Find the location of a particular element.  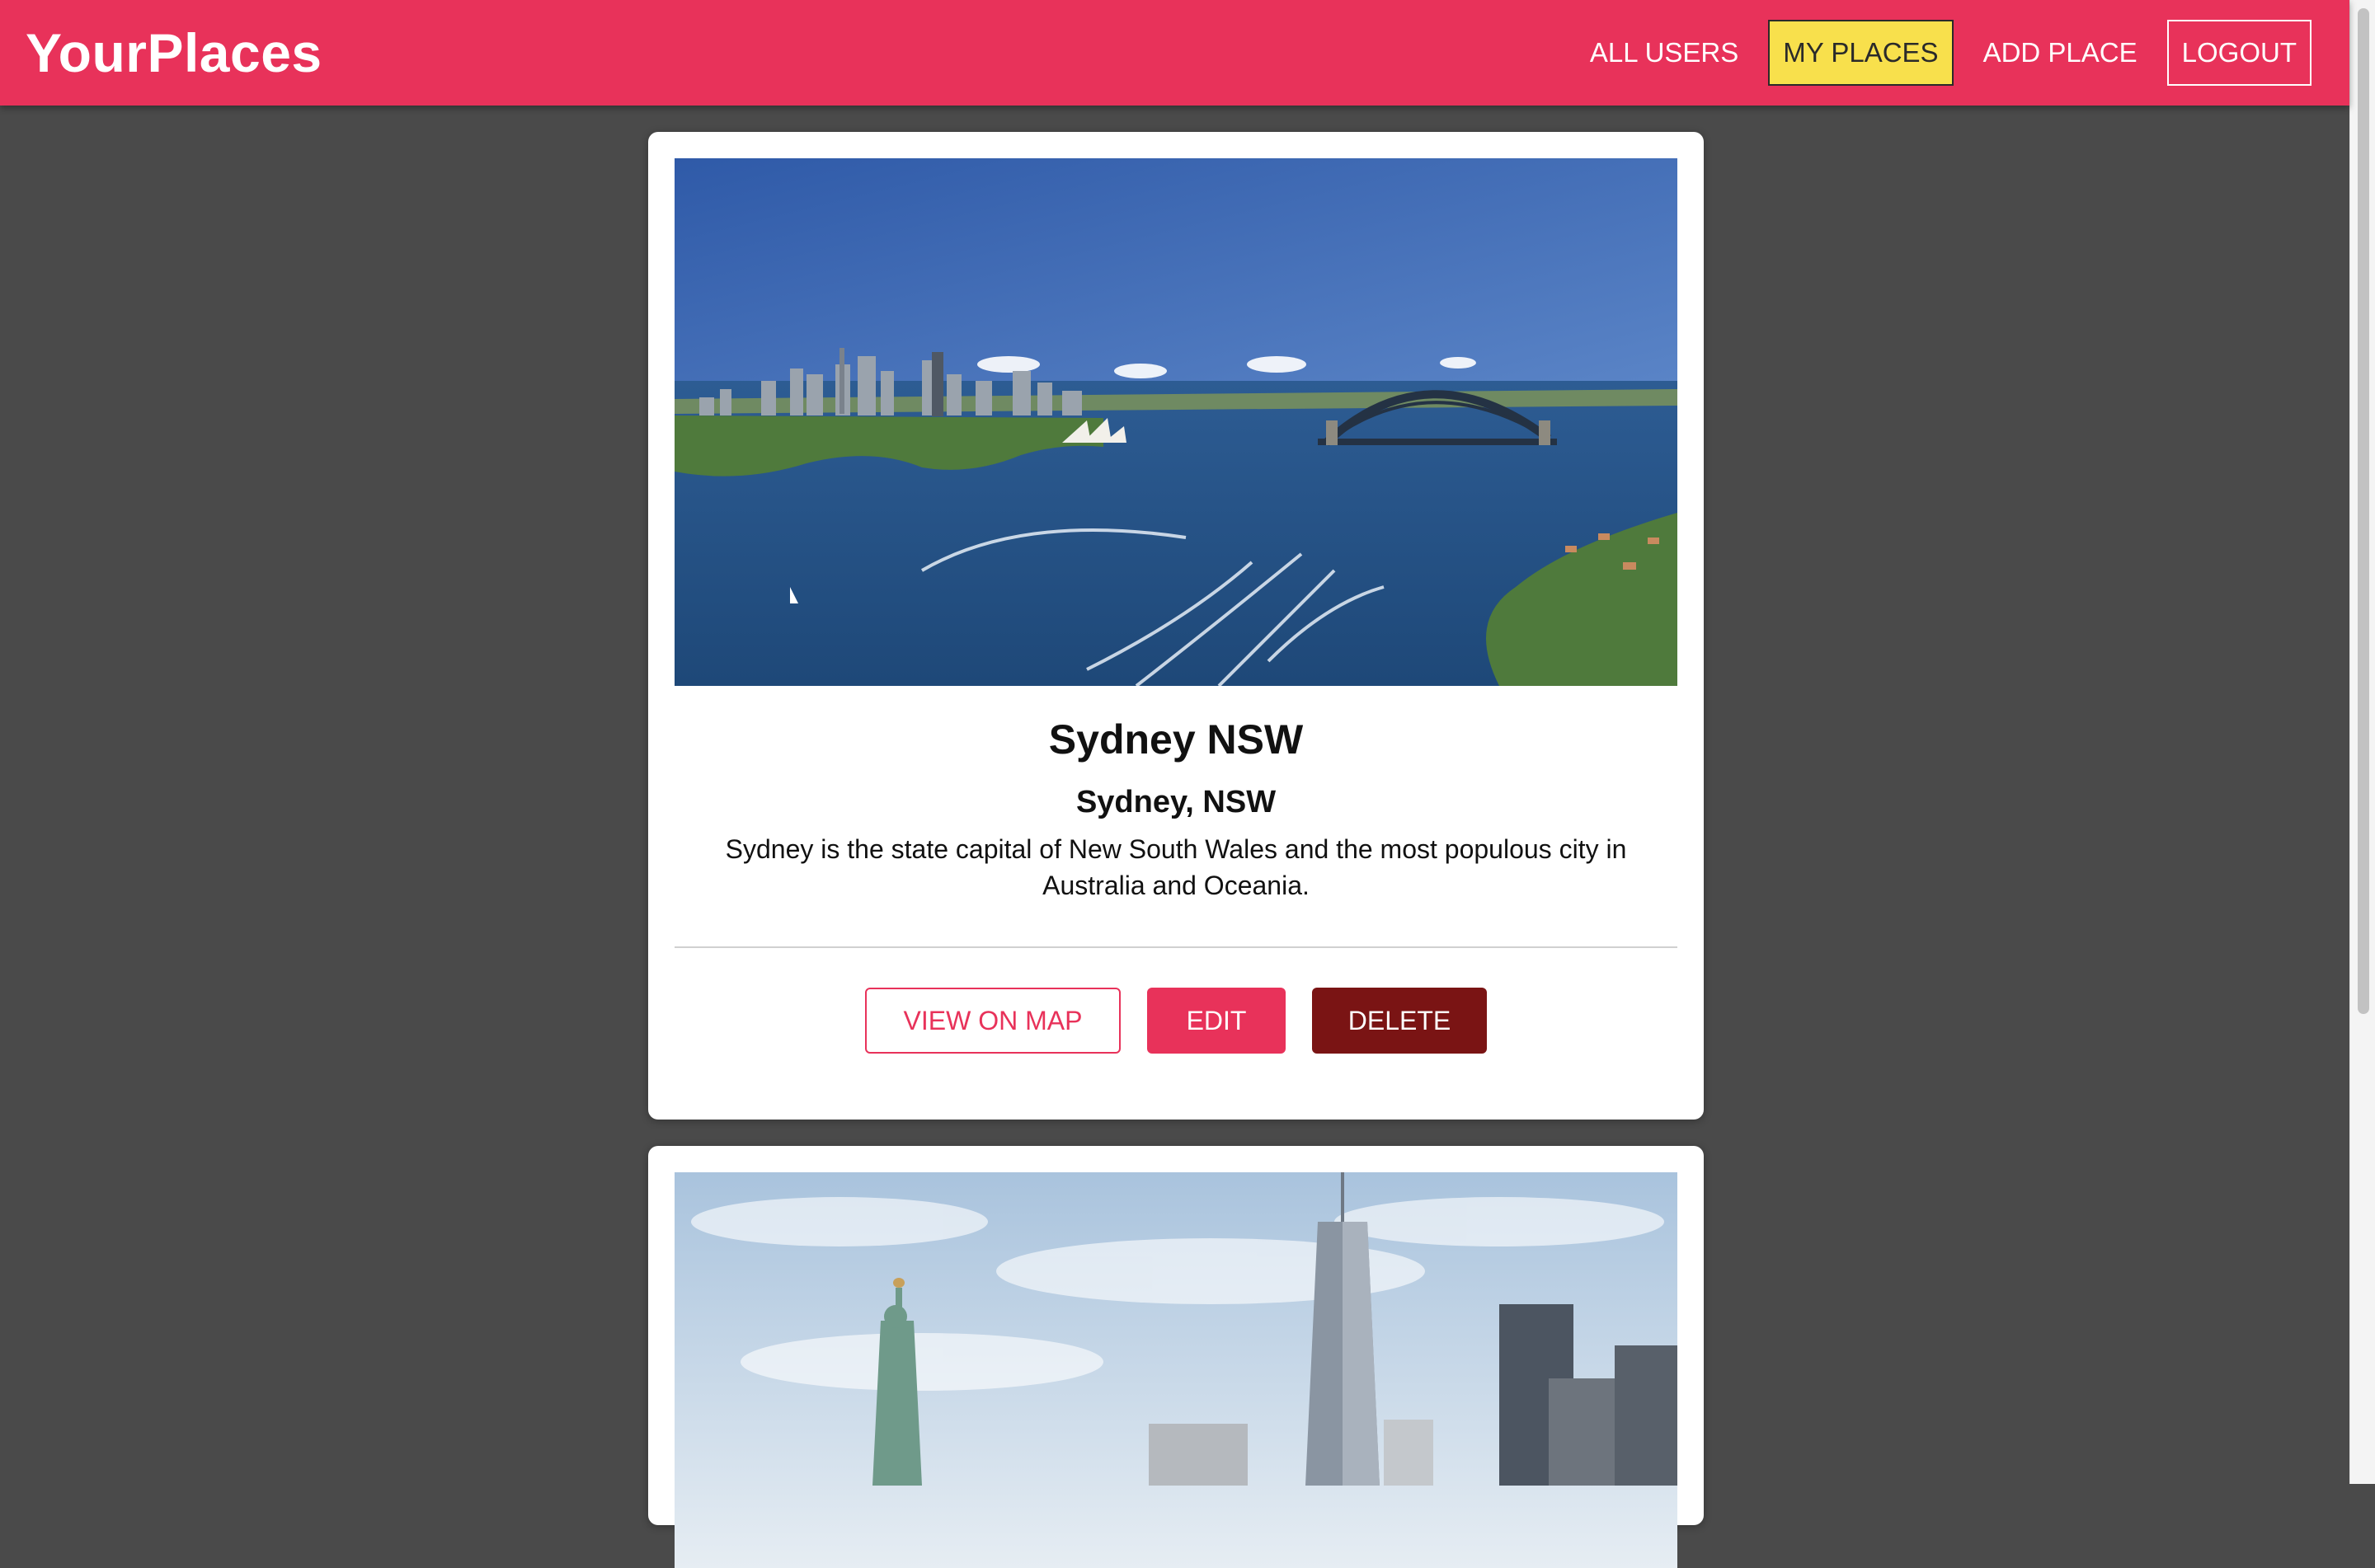

place-title: Sydney NSW is located at coordinates (1176, 739).